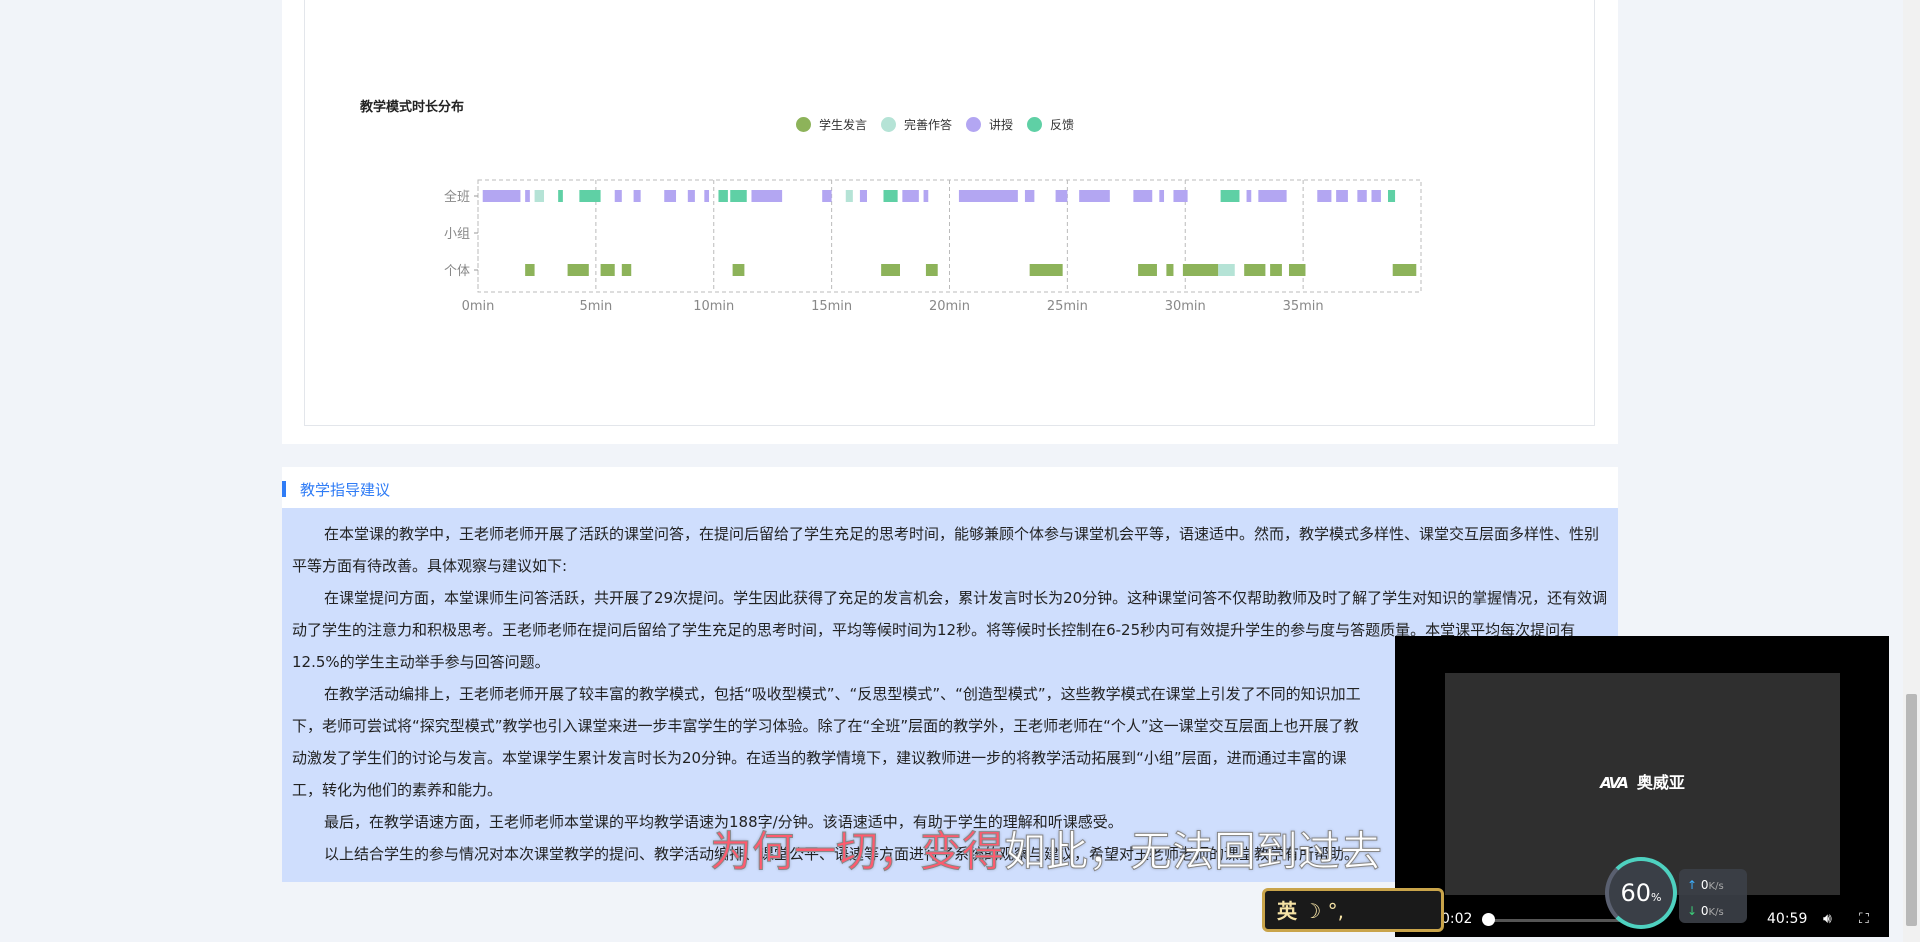 This screenshot has height=942, width=1920. Describe the element at coordinates (916, 124) in the screenshot. I see `legend-item: 完善作答` at that location.